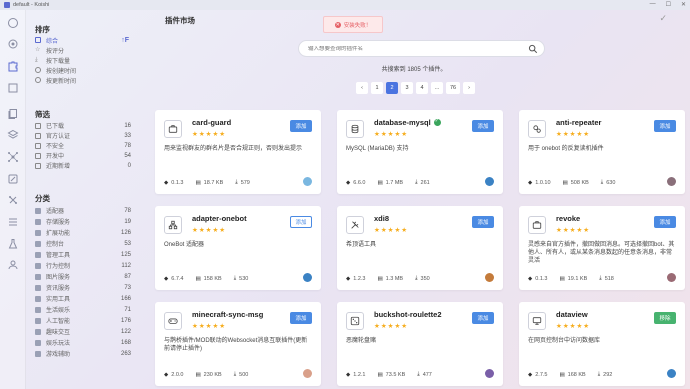 This screenshot has width=690, height=389. What do you see at coordinates (211, 122) in the screenshot?
I see `plugin-name: card-guard` at bounding box center [211, 122].